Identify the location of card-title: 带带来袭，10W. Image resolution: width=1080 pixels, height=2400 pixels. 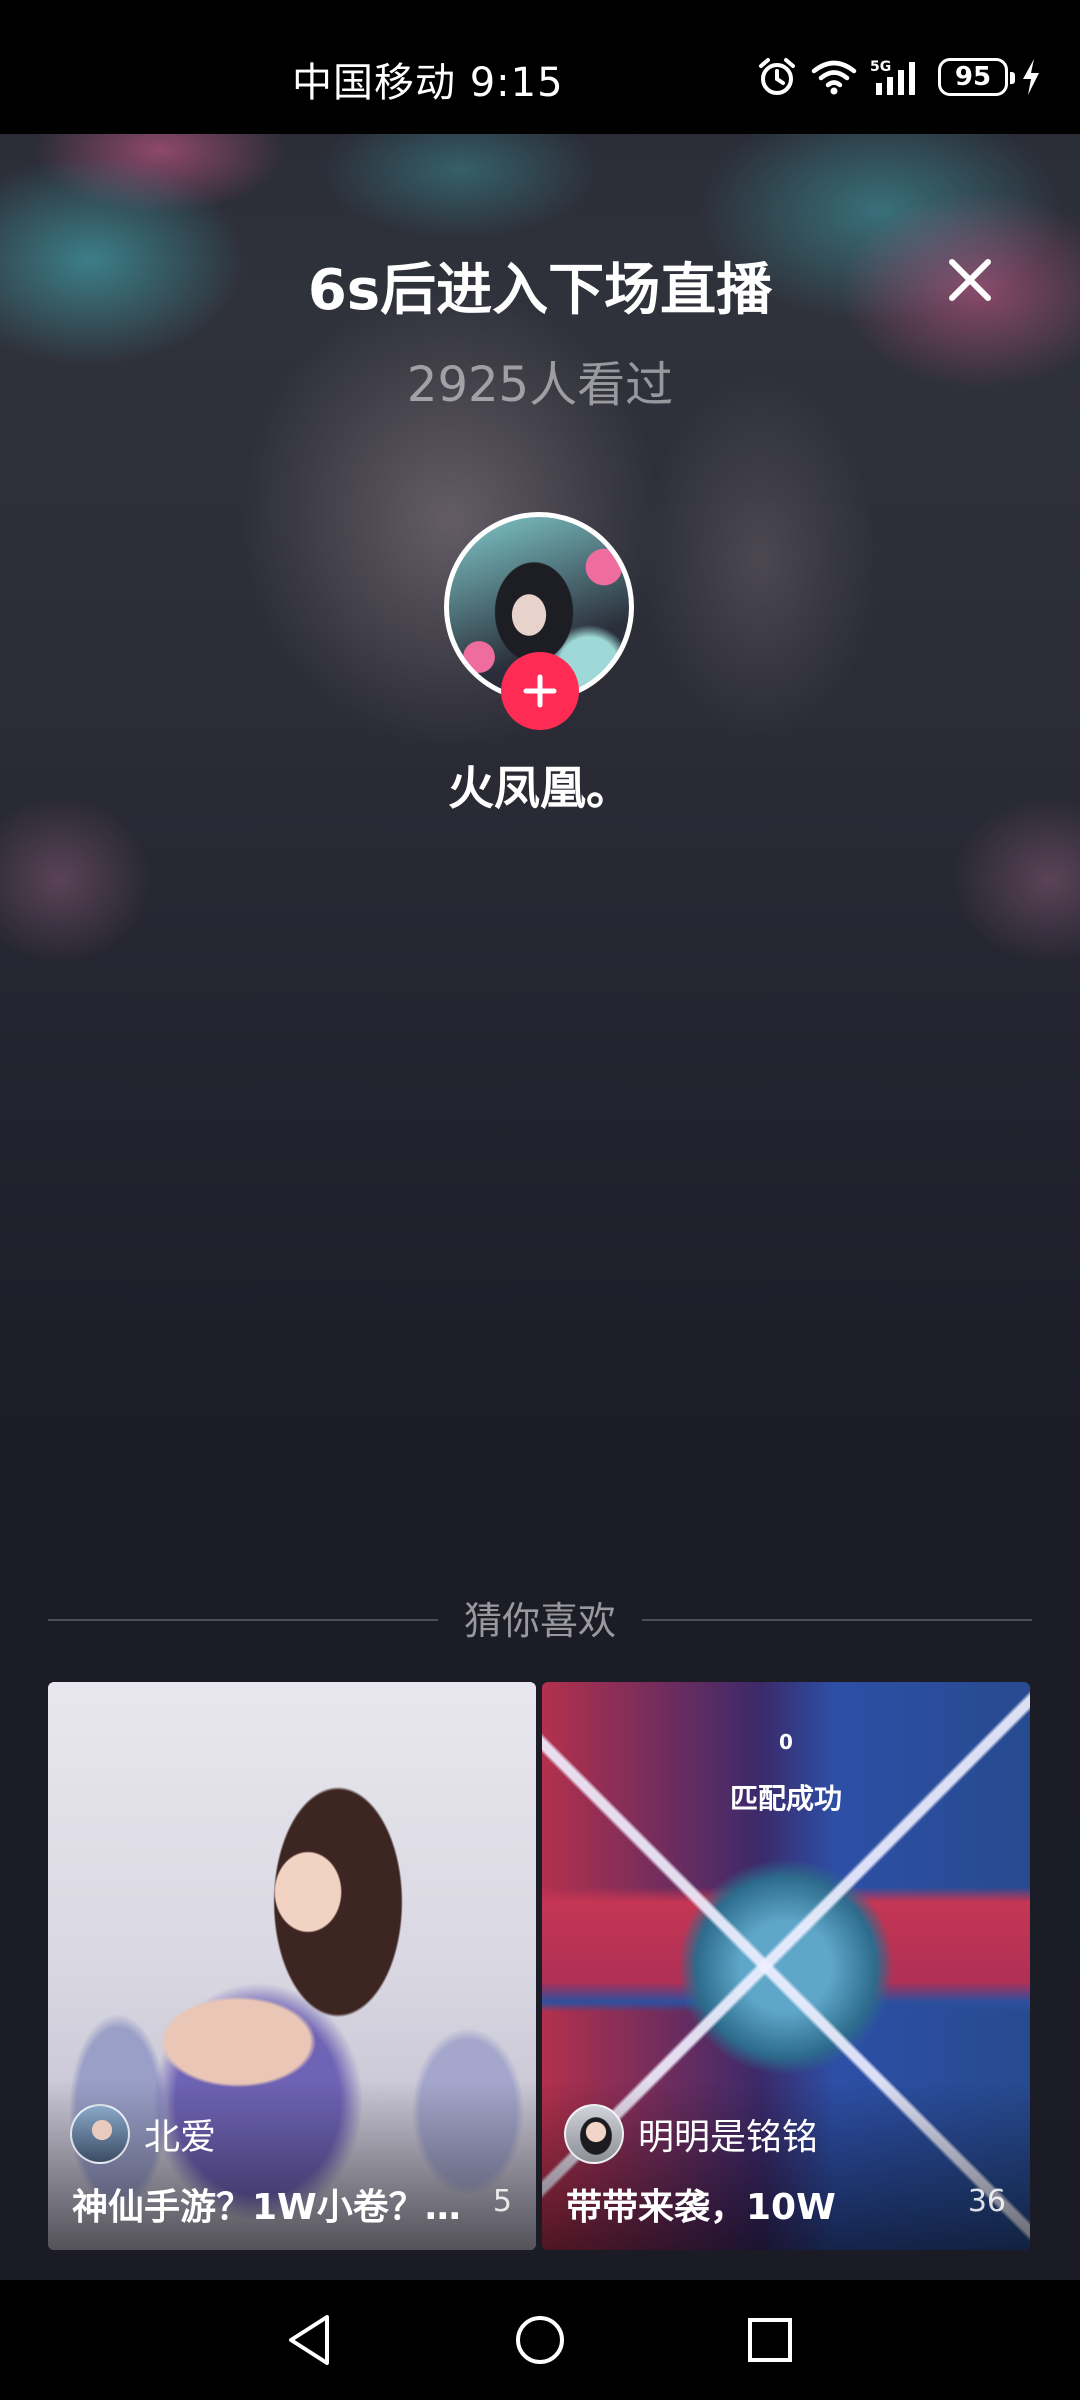
(701, 2207).